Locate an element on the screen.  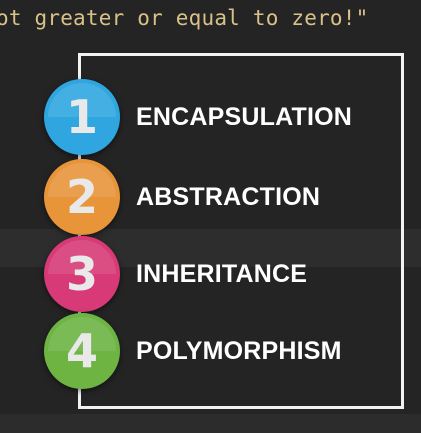
badge-number: 3 is located at coordinates (81, 274).